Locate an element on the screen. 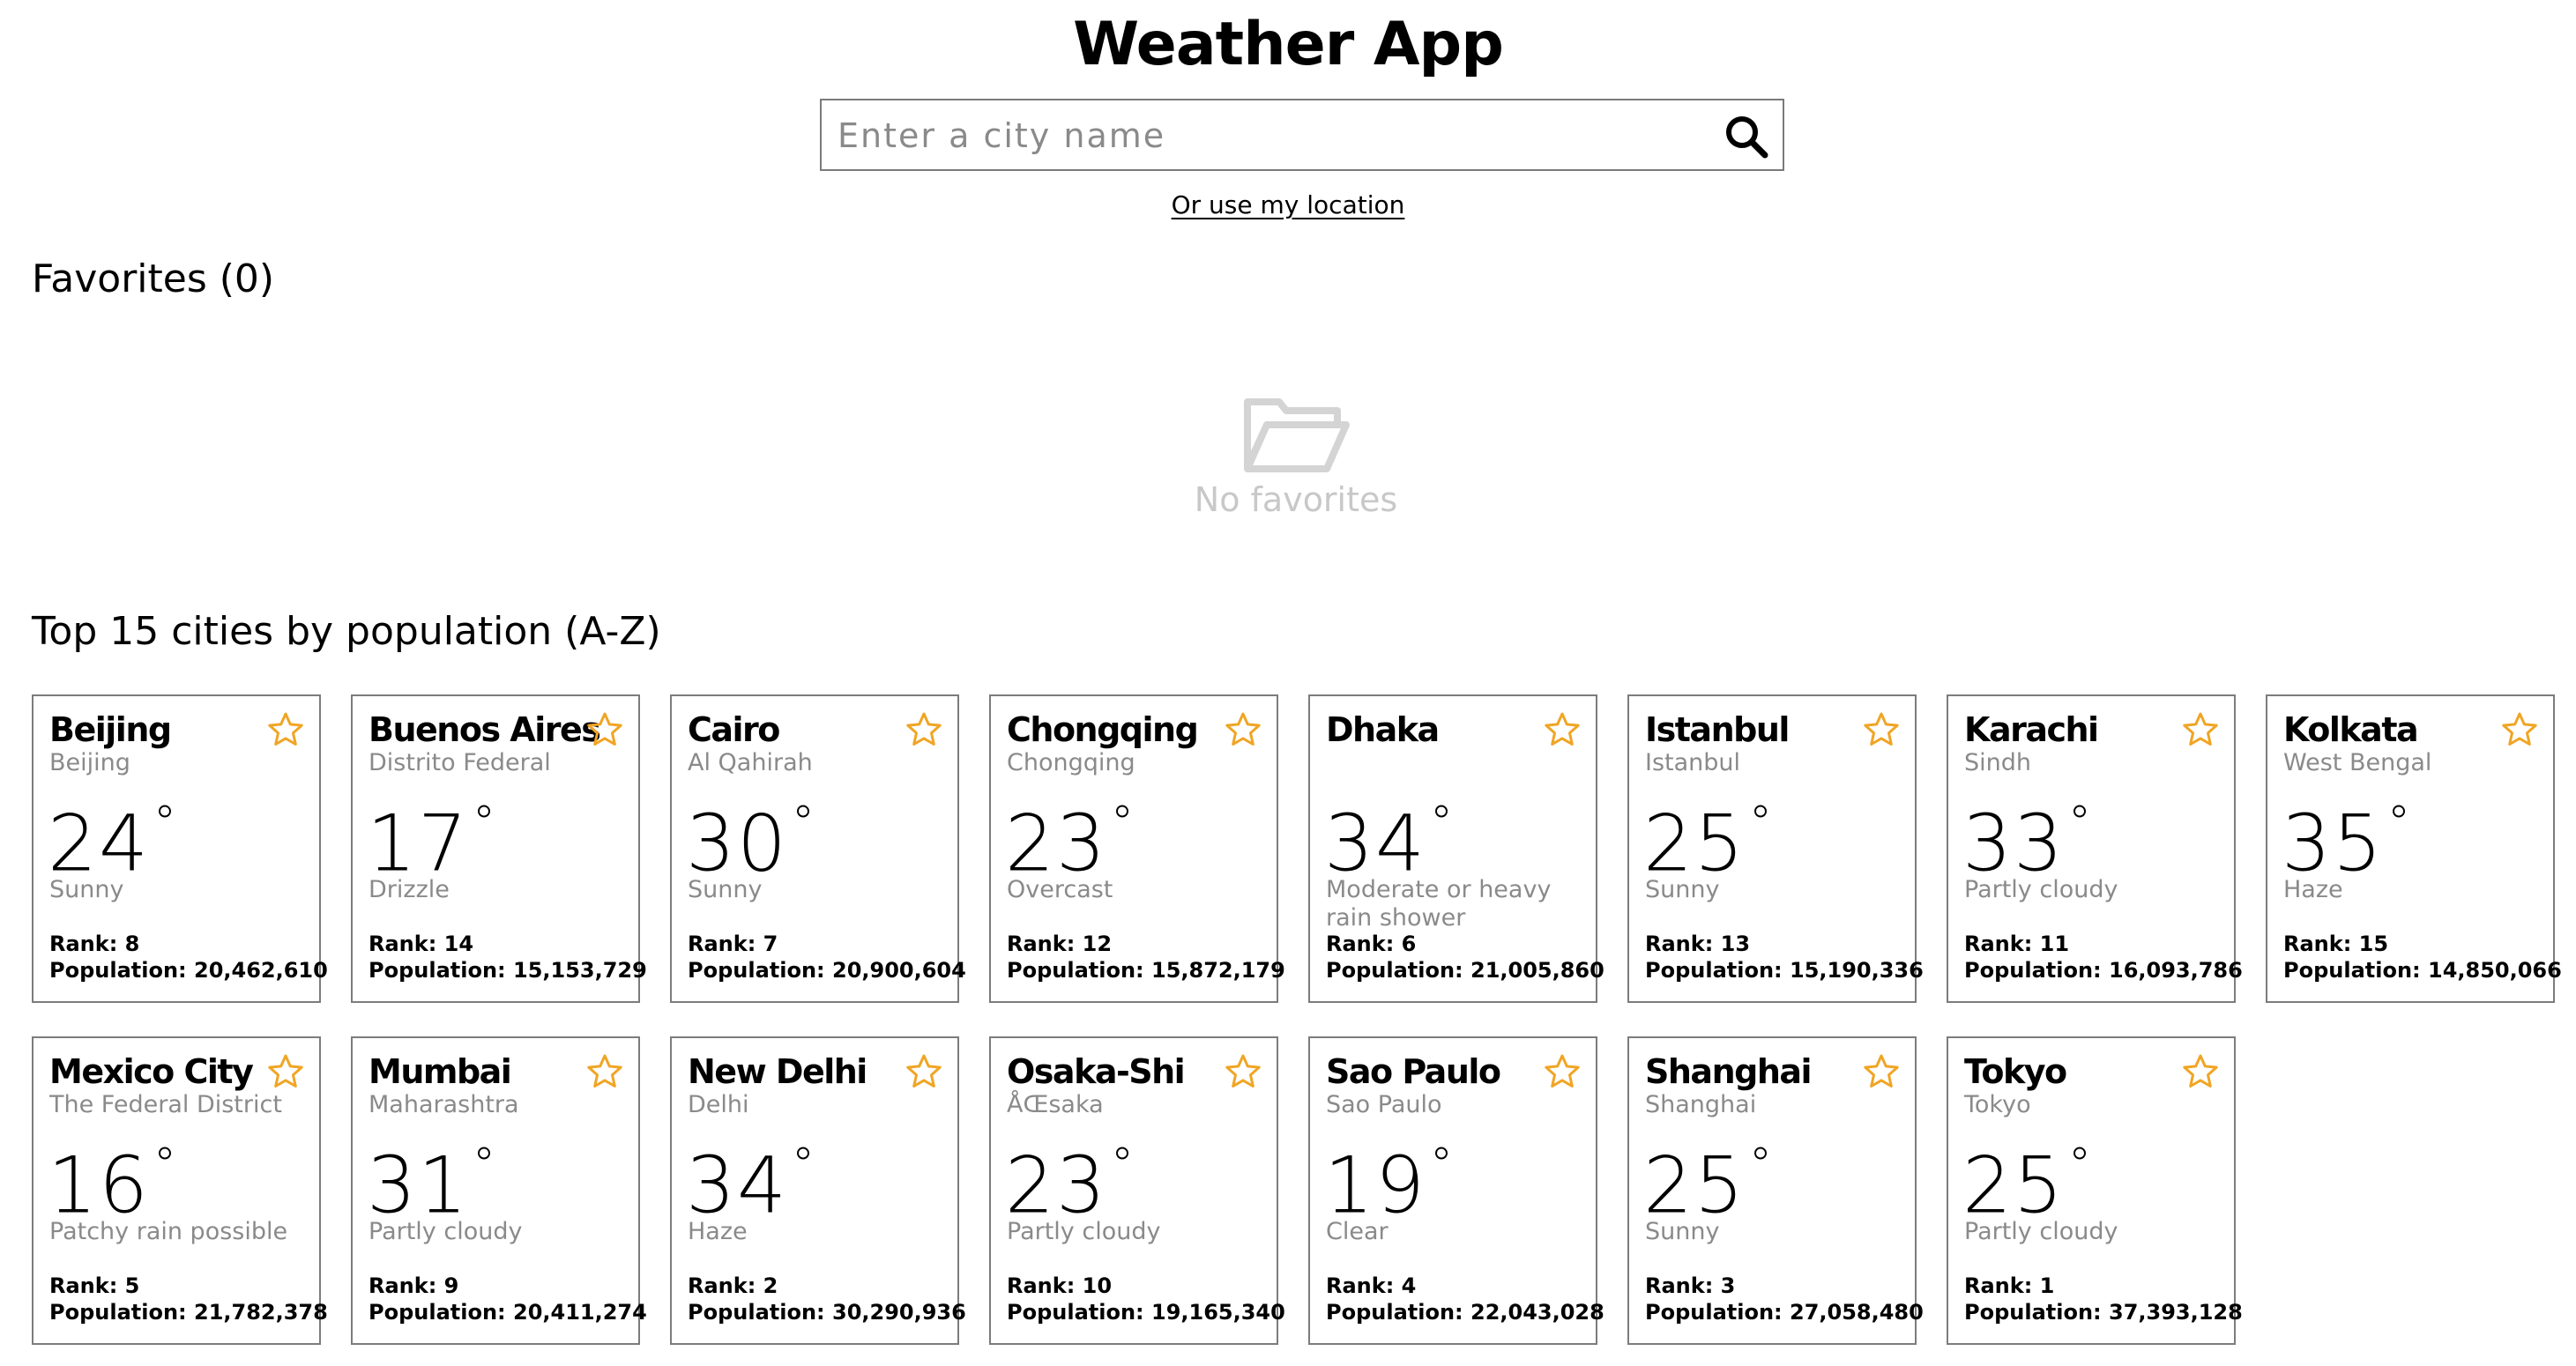 This screenshot has width=2576, height=1366. city-population: Population: 16,093,786 is located at coordinates (2103, 970).